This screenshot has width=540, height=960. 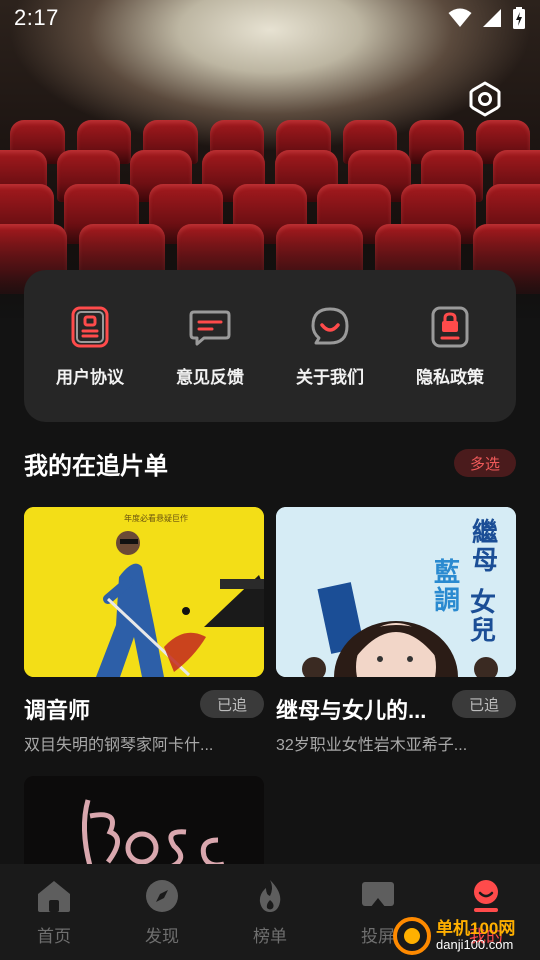 What do you see at coordinates (210, 377) in the screenshot?
I see `menu-label: 意见反馈` at bounding box center [210, 377].